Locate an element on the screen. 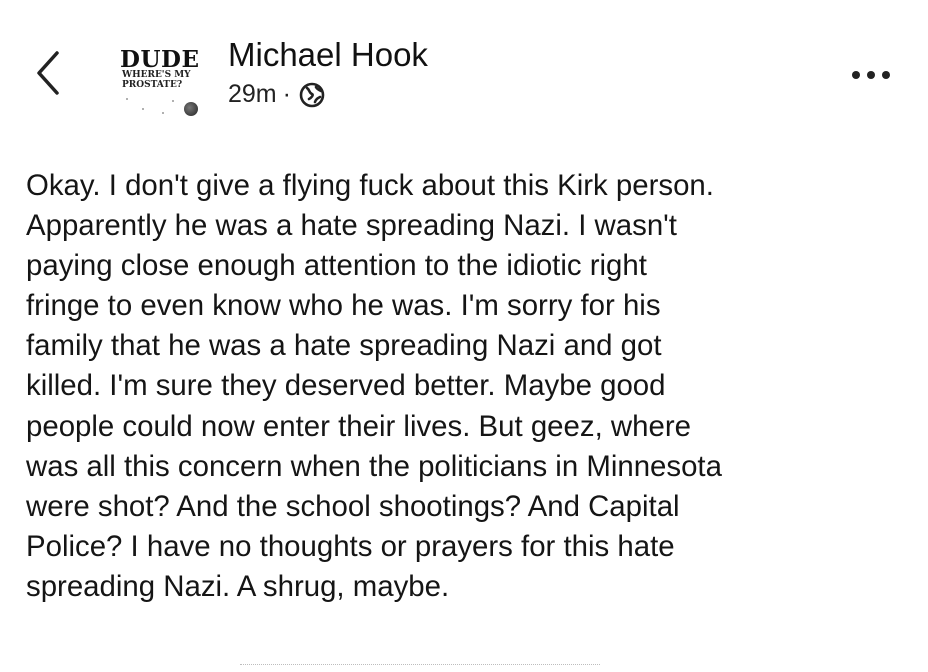  post-meta: 29m · is located at coordinates (276, 94).